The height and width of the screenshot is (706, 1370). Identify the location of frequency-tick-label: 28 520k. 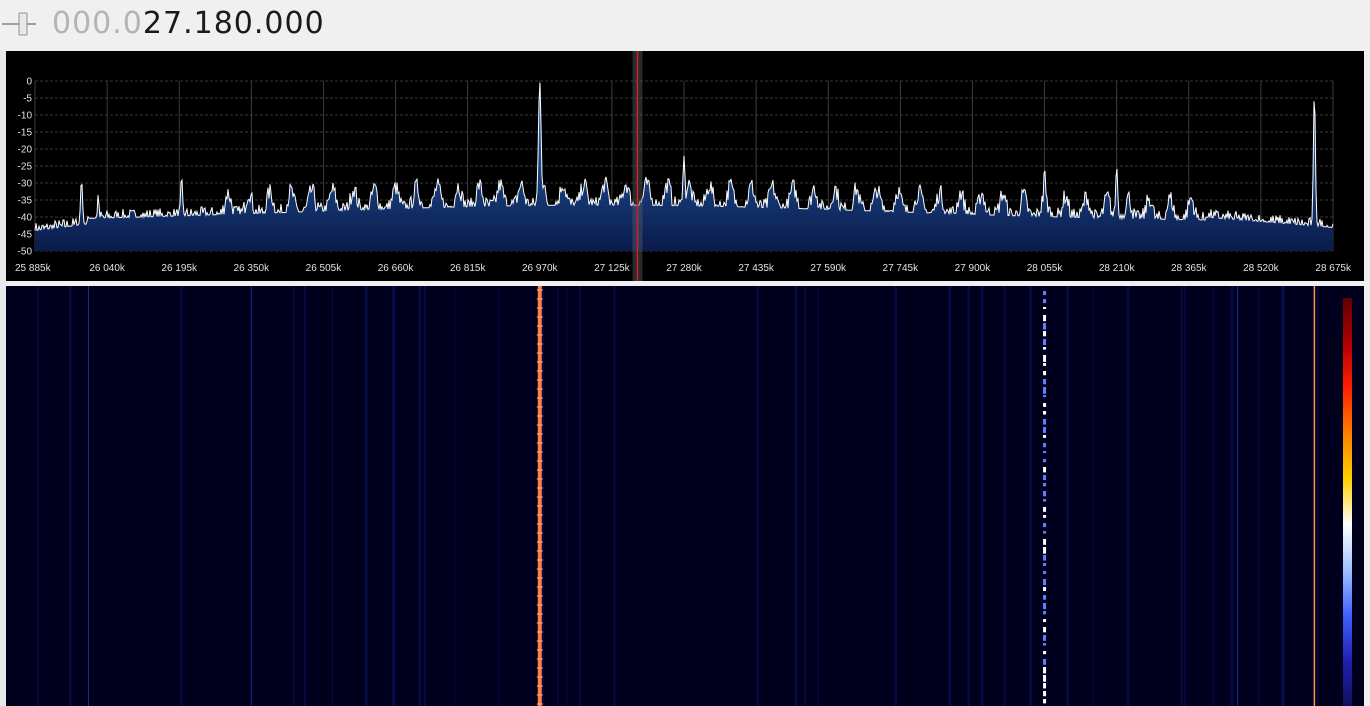
(1261, 268).